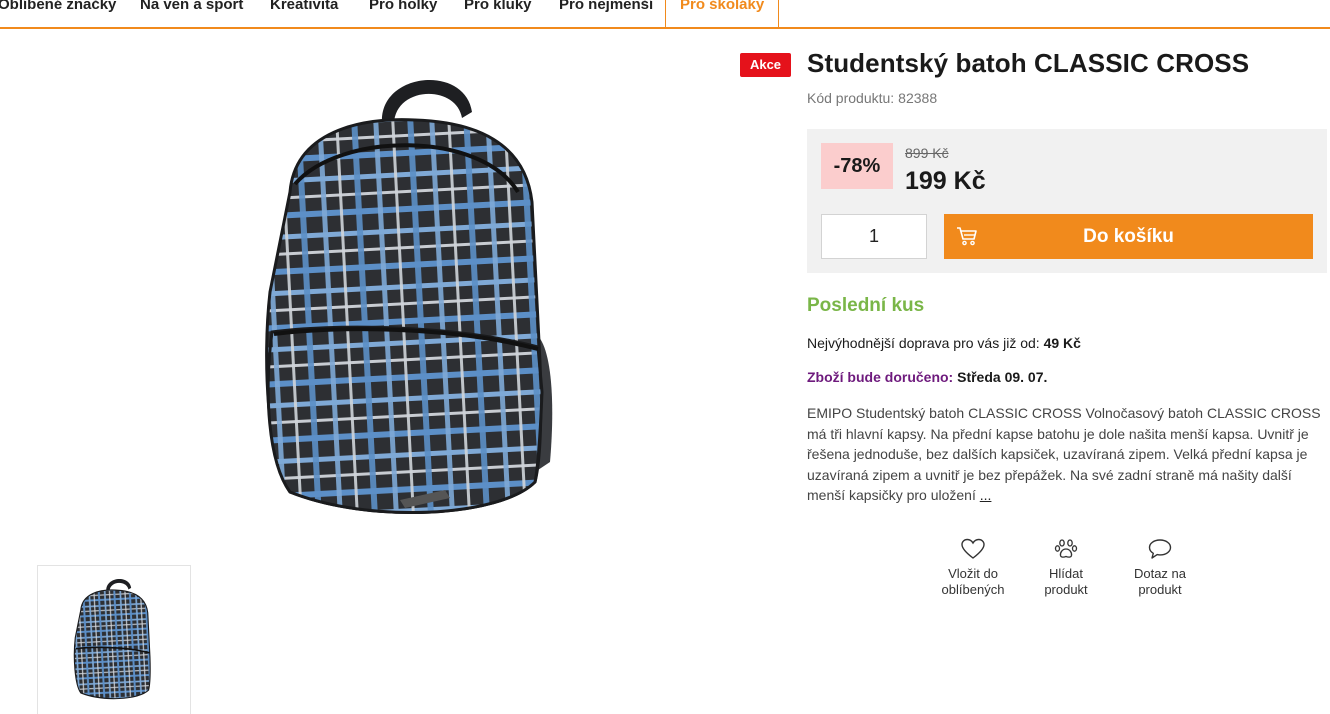 Image resolution: width=1330 pixels, height=714 pixels. Describe the element at coordinates (1028, 63) in the screenshot. I see `product-title: Studentský batoh CLASSIC CROSS` at that location.